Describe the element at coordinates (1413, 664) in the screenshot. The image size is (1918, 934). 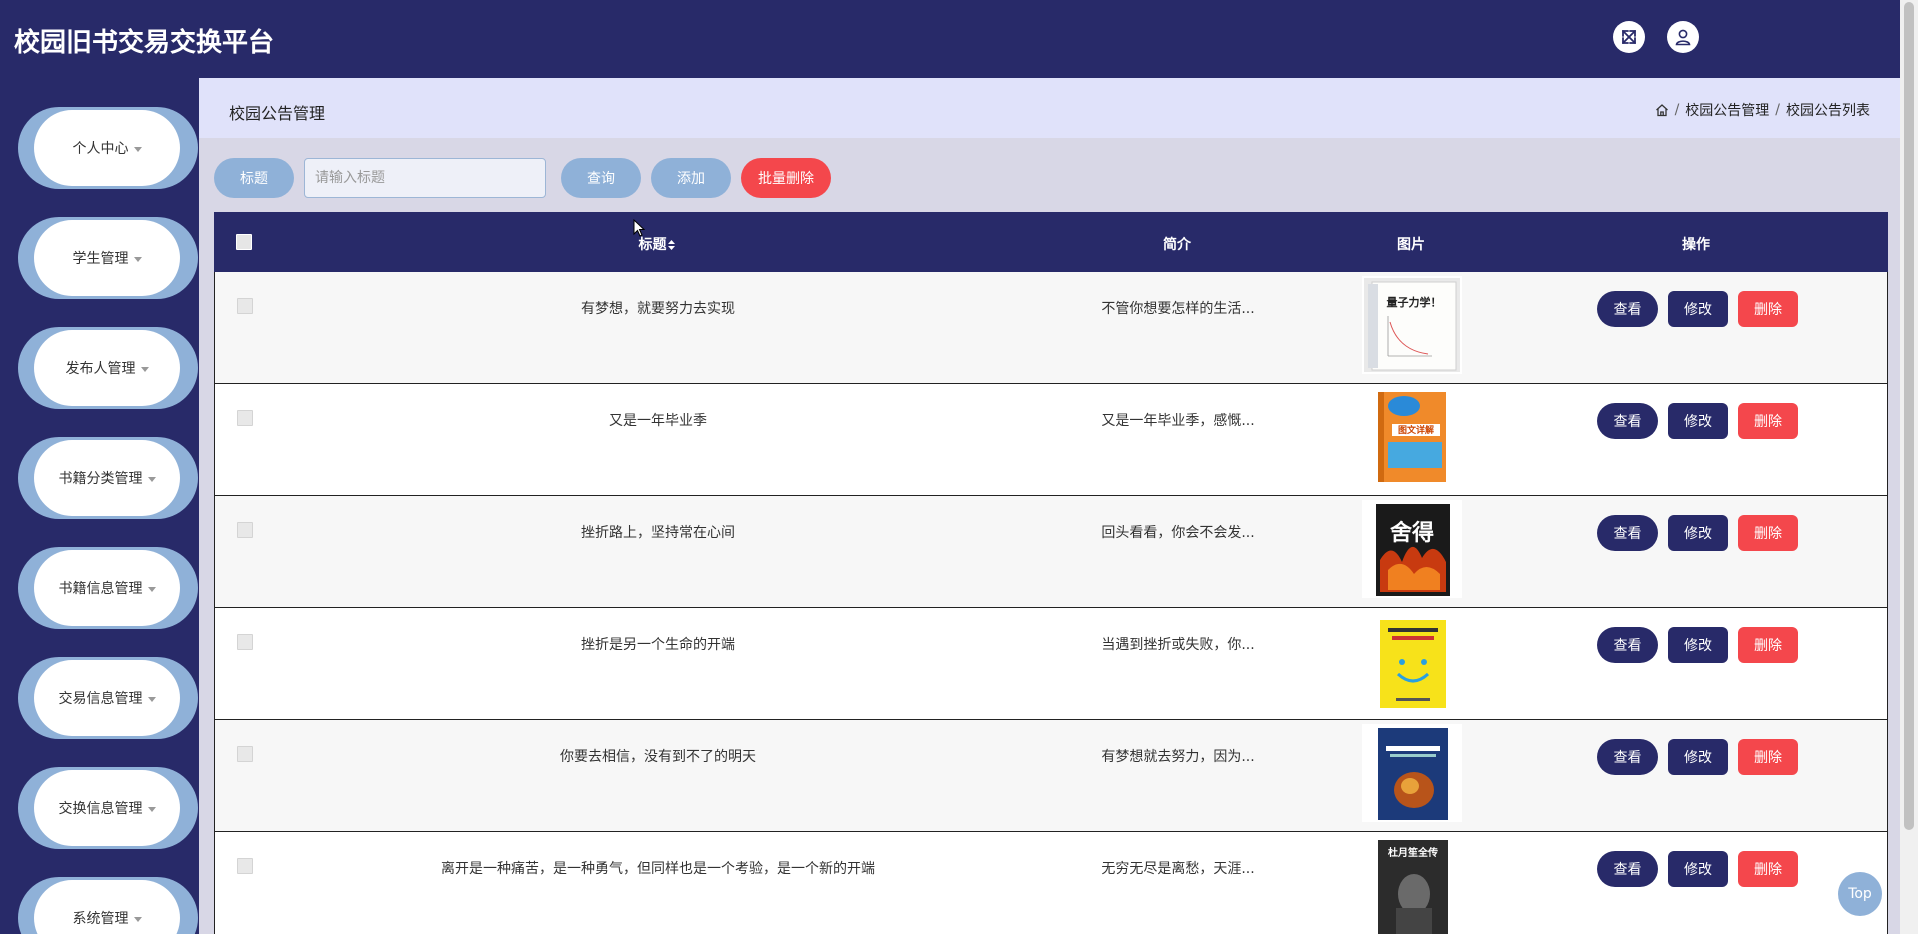
I see `book-cover-image` at that location.